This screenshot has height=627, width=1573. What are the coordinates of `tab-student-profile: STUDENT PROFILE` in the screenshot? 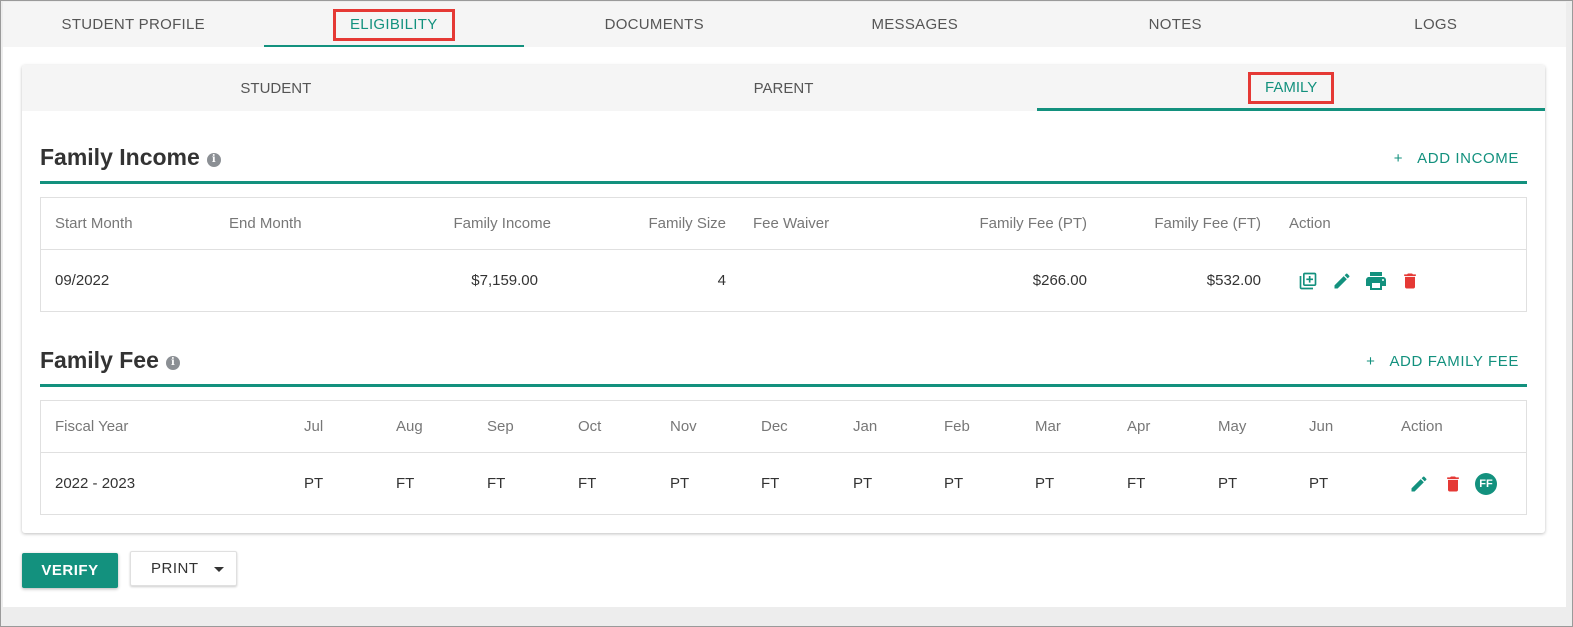 It's located at (133, 24).